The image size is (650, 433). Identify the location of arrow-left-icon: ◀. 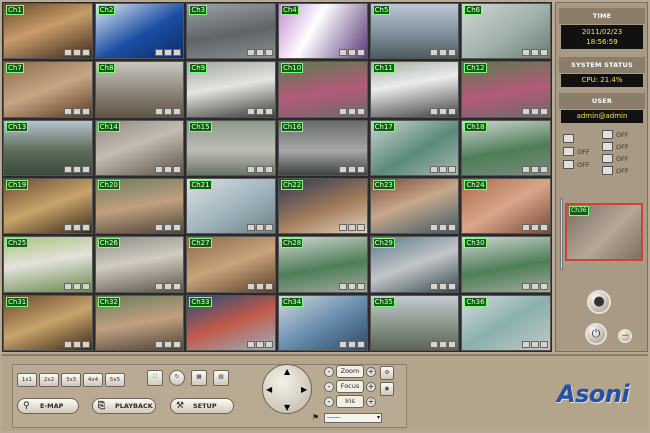
(269, 389).